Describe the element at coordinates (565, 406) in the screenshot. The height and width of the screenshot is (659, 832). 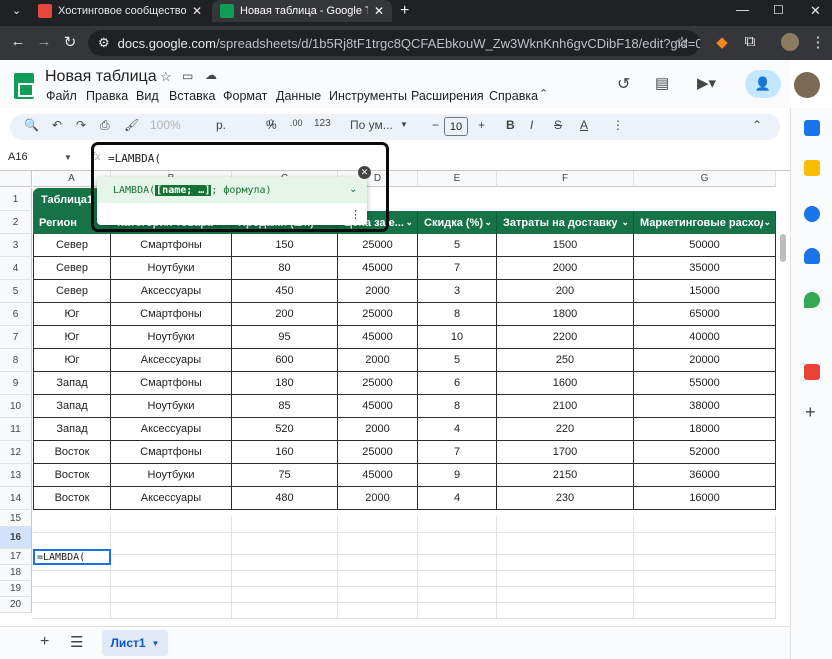
I see `table-cell: 2100` at that location.